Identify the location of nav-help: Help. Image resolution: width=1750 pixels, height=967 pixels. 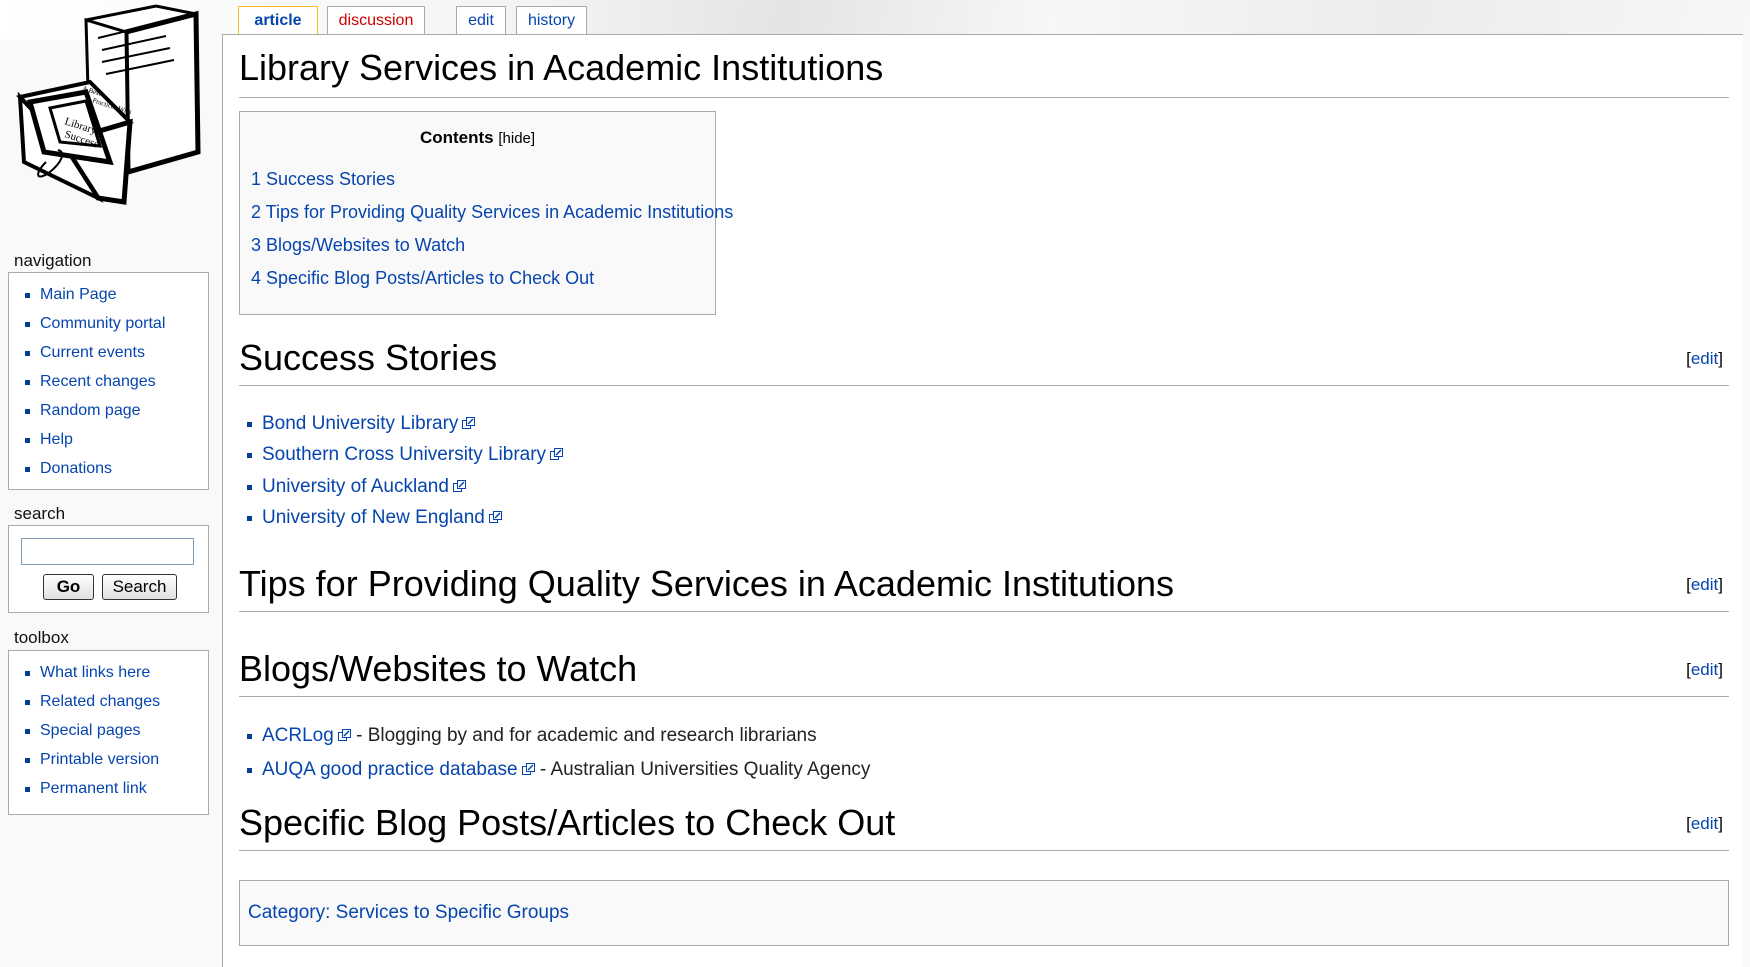
(108, 439).